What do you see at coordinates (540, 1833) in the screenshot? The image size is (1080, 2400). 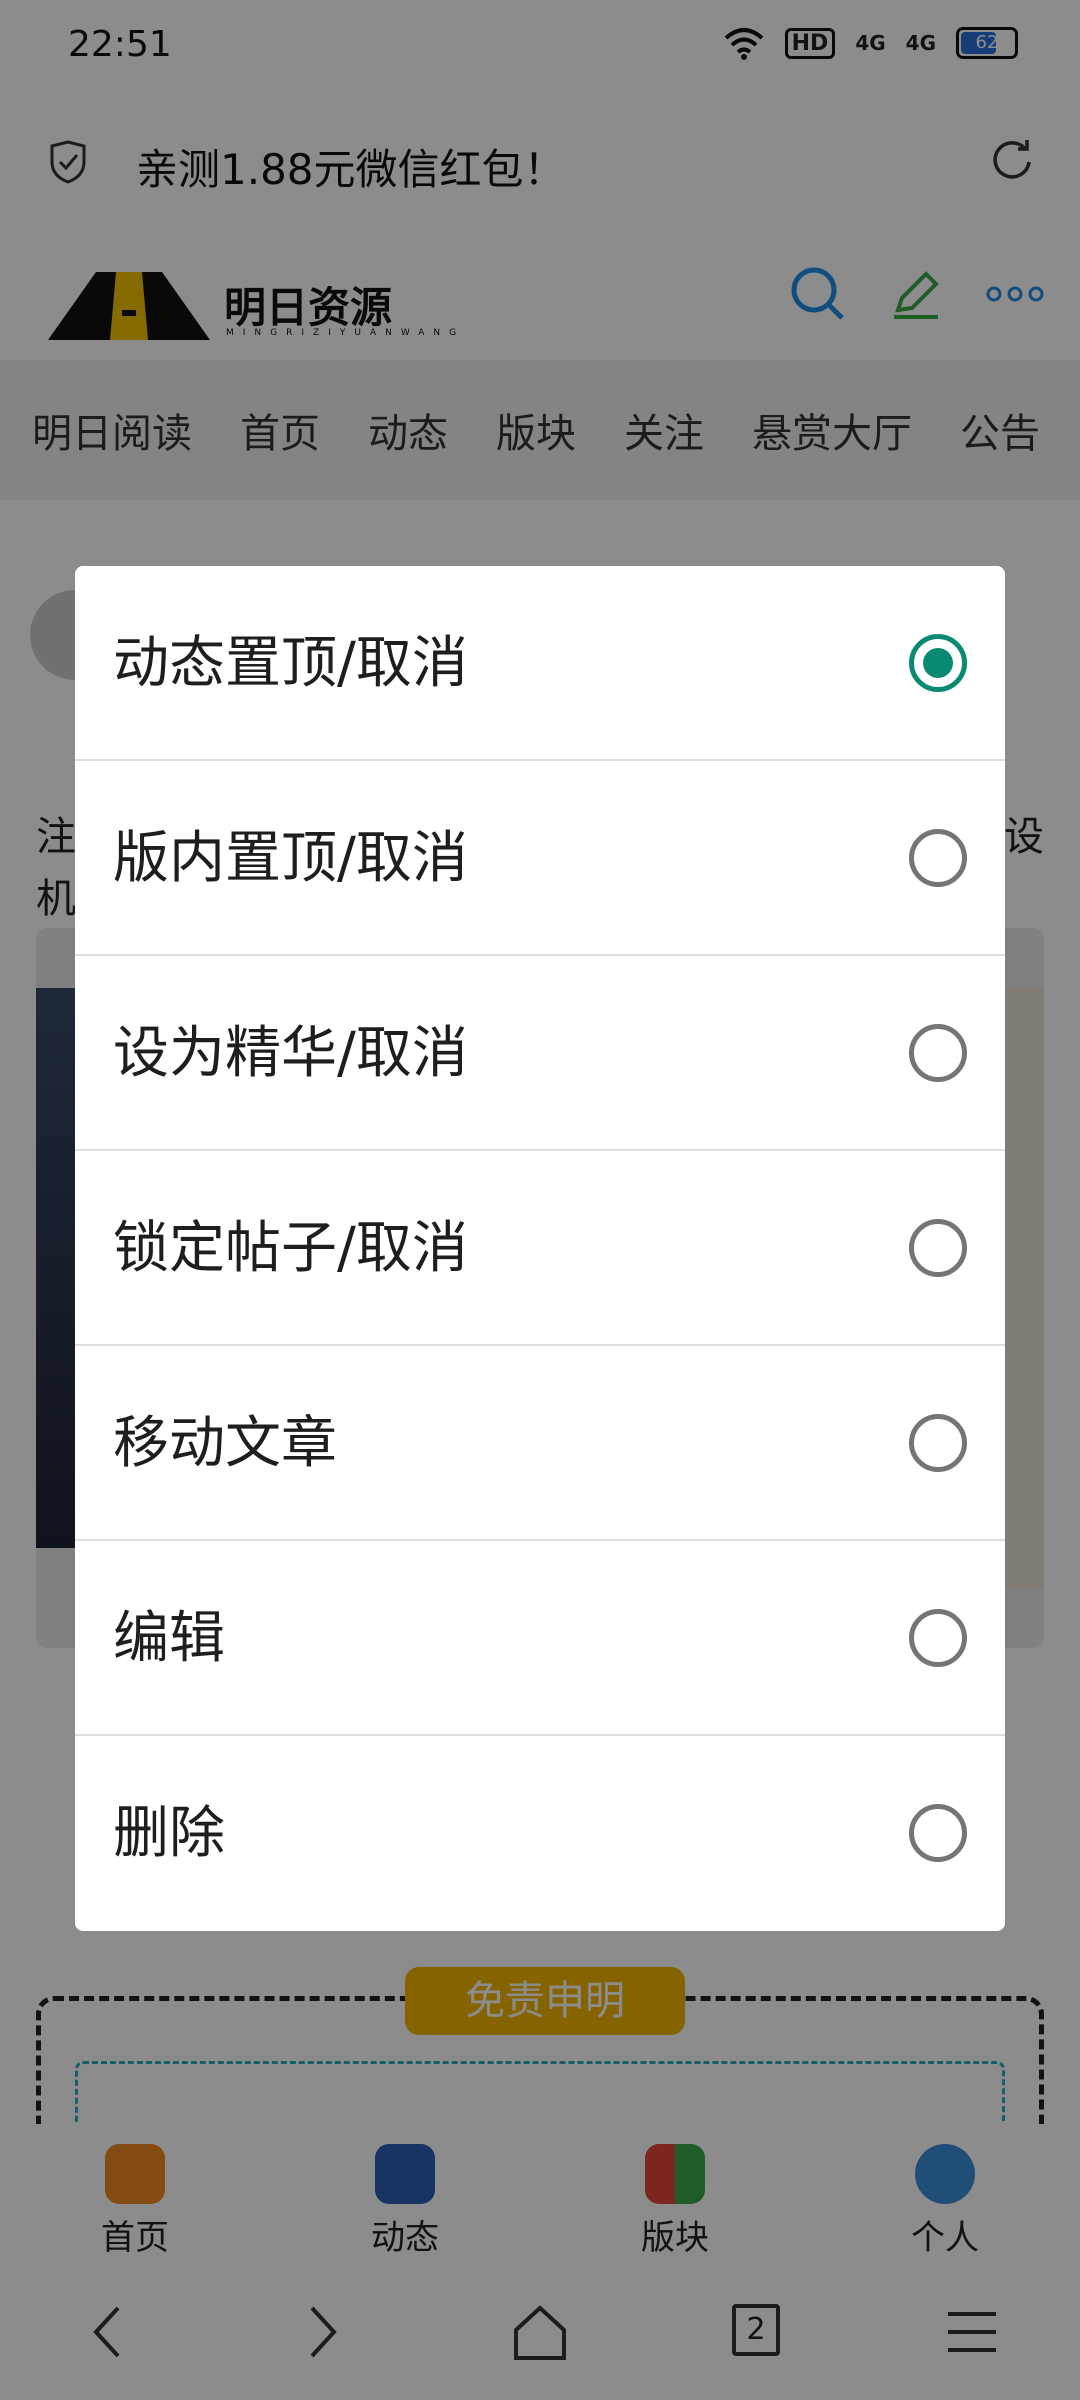 I see `option-delete: 删除` at bounding box center [540, 1833].